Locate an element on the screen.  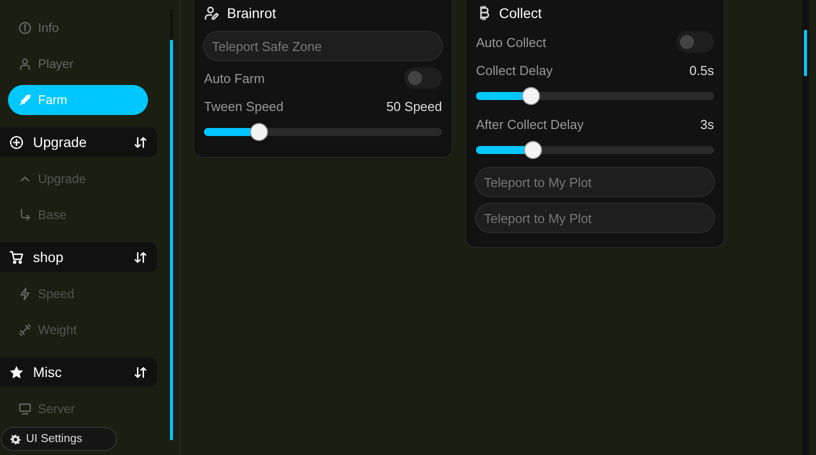
monitor-icon is located at coordinates (25, 409).